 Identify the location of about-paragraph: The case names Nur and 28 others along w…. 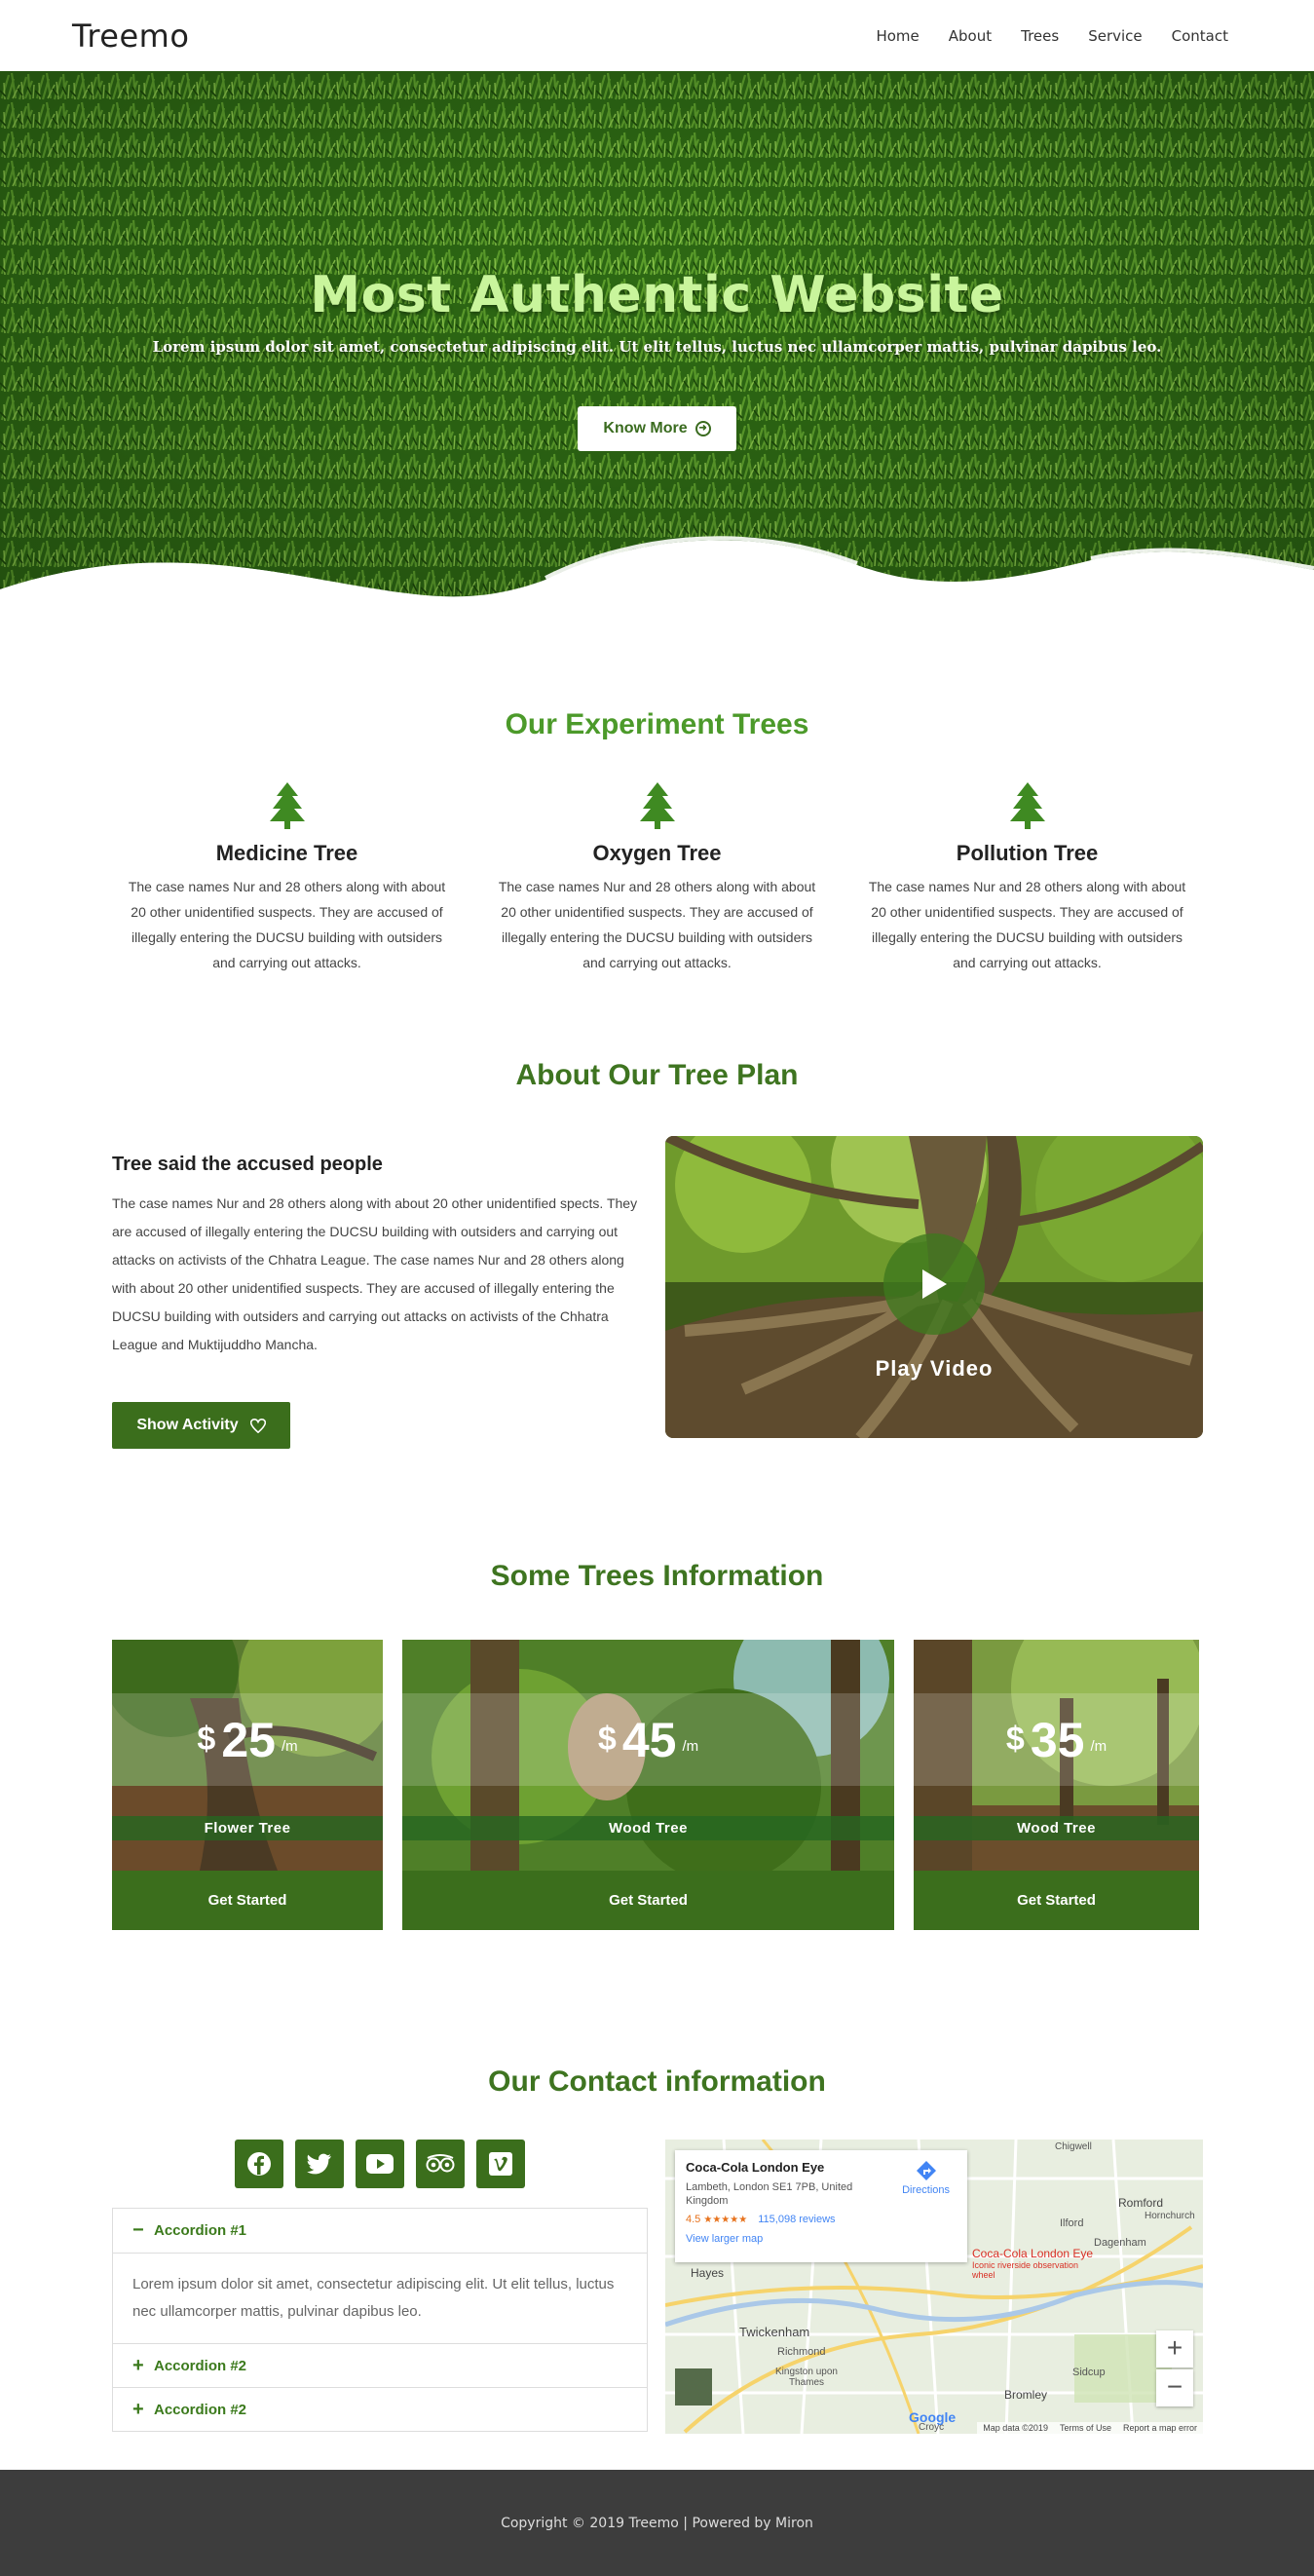
(375, 1273).